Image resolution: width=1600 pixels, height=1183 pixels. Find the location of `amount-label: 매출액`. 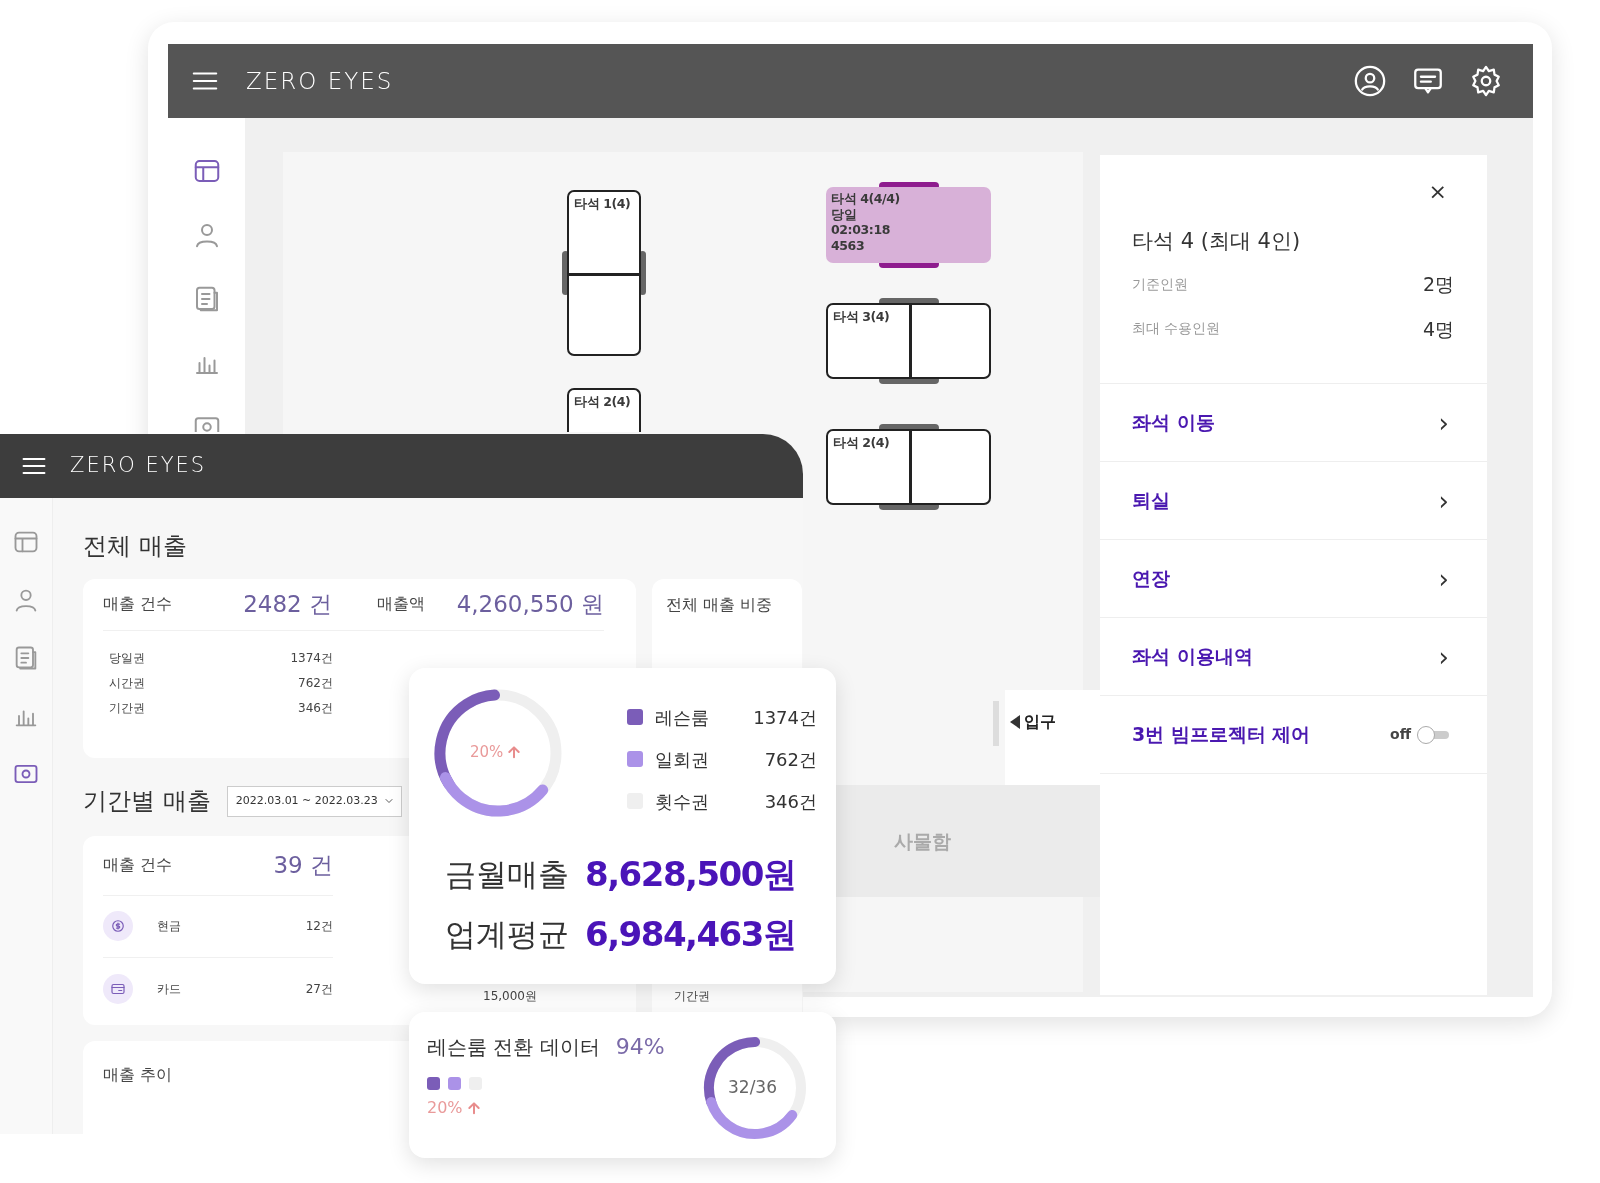

amount-label: 매출액 is located at coordinates (401, 604).